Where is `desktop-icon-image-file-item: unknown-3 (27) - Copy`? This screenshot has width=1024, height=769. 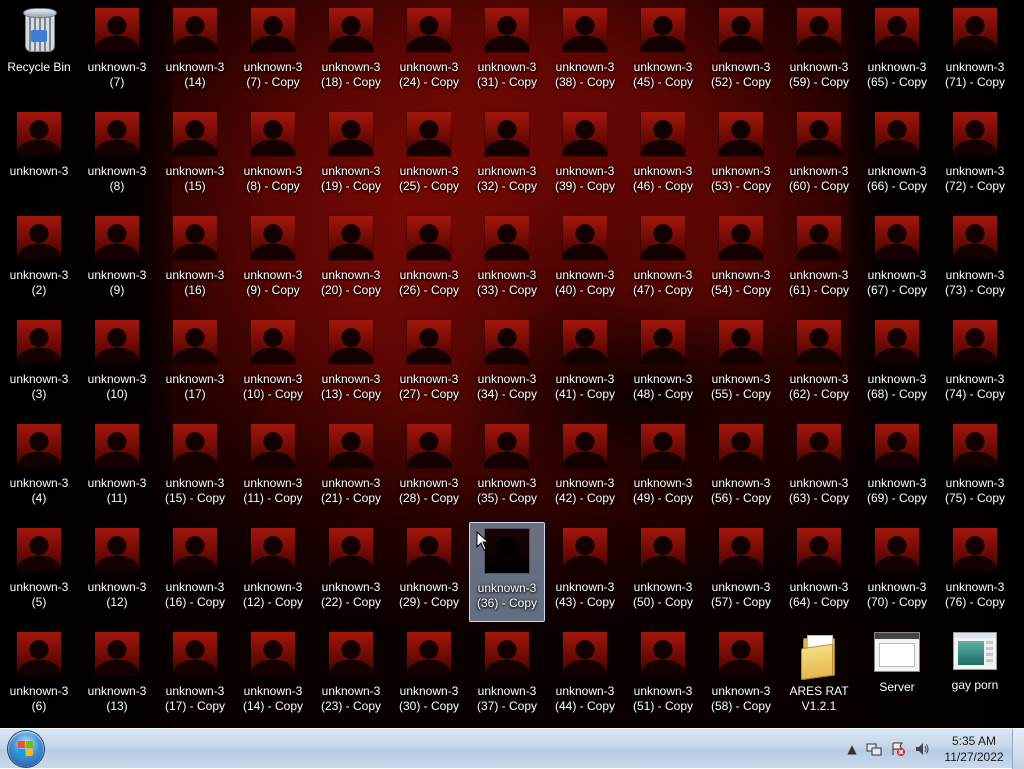
desktop-icon-image-file-item: unknown-3 (27) - Copy is located at coordinates (429, 364).